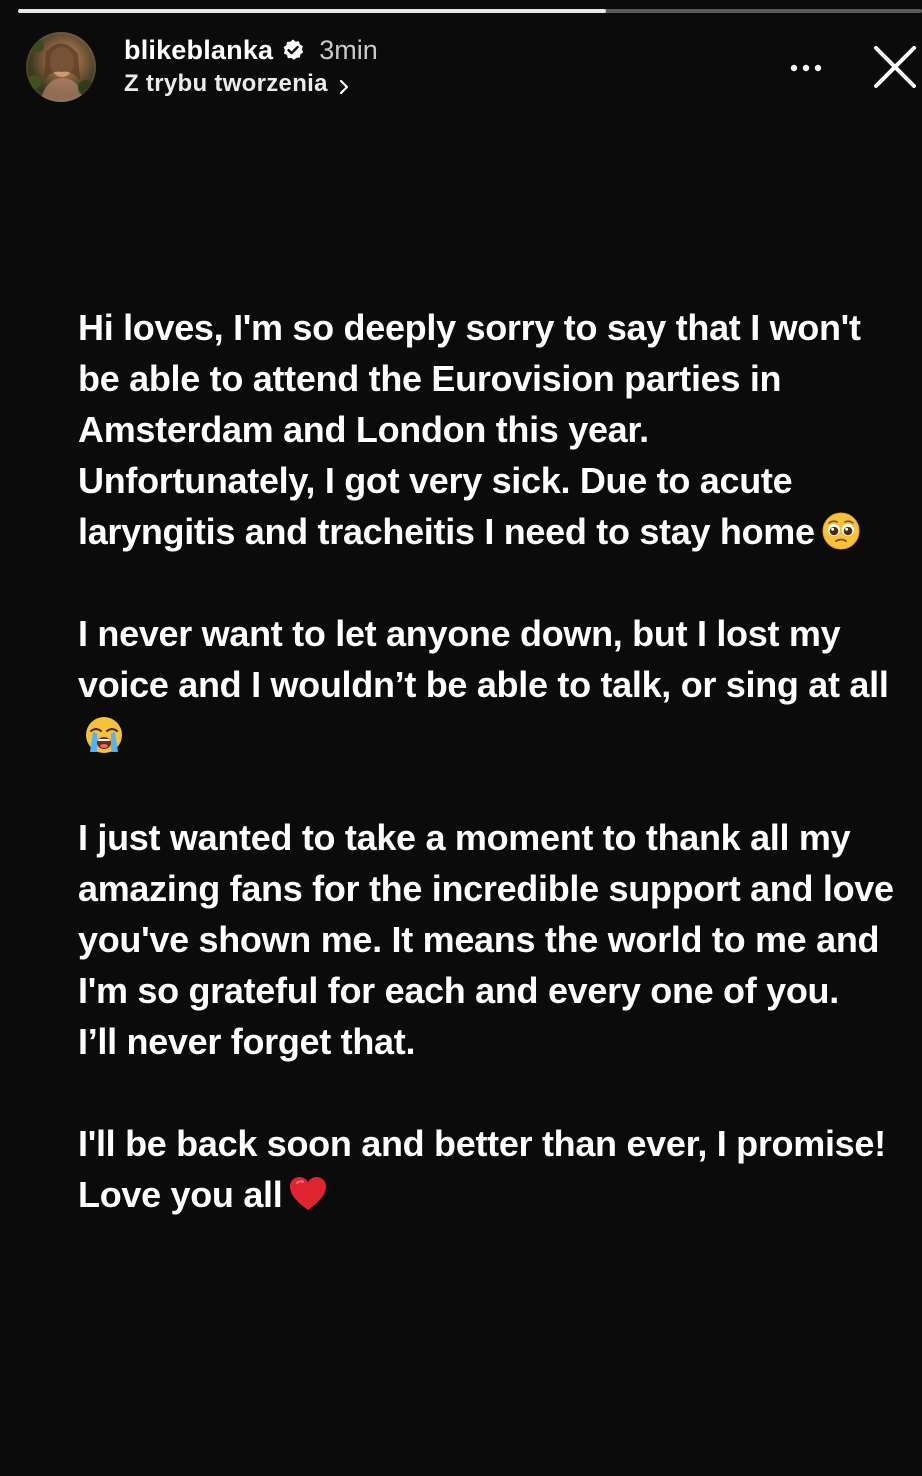  I want to click on posted-time: 3min, so click(348, 49).